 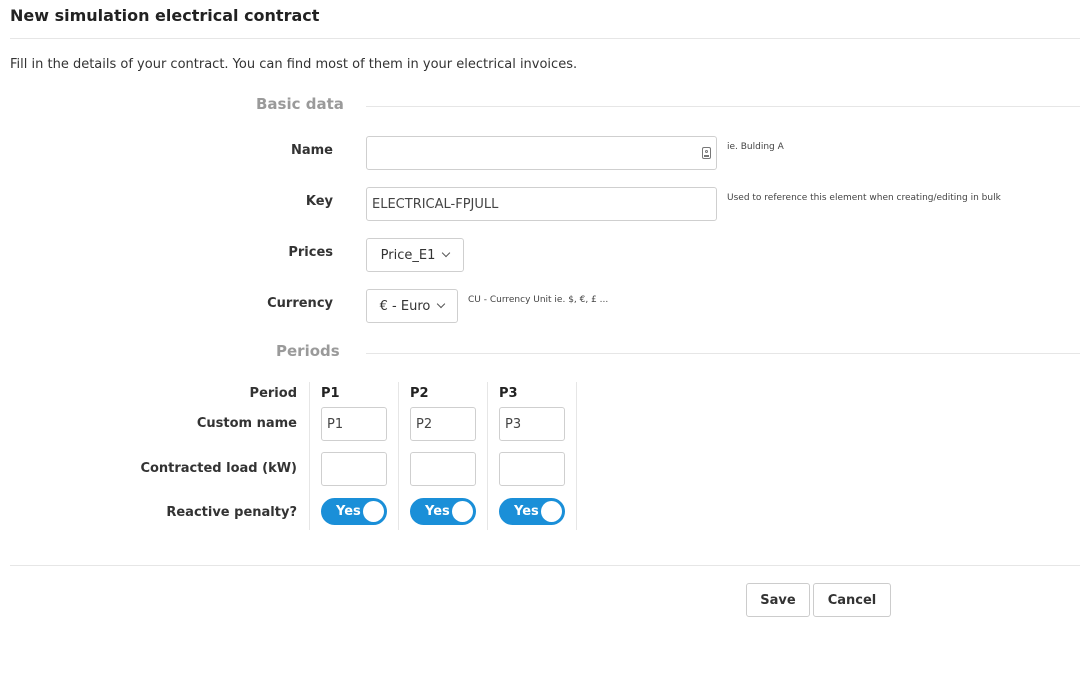 I want to click on period-header-p2: P2, so click(x=419, y=393).